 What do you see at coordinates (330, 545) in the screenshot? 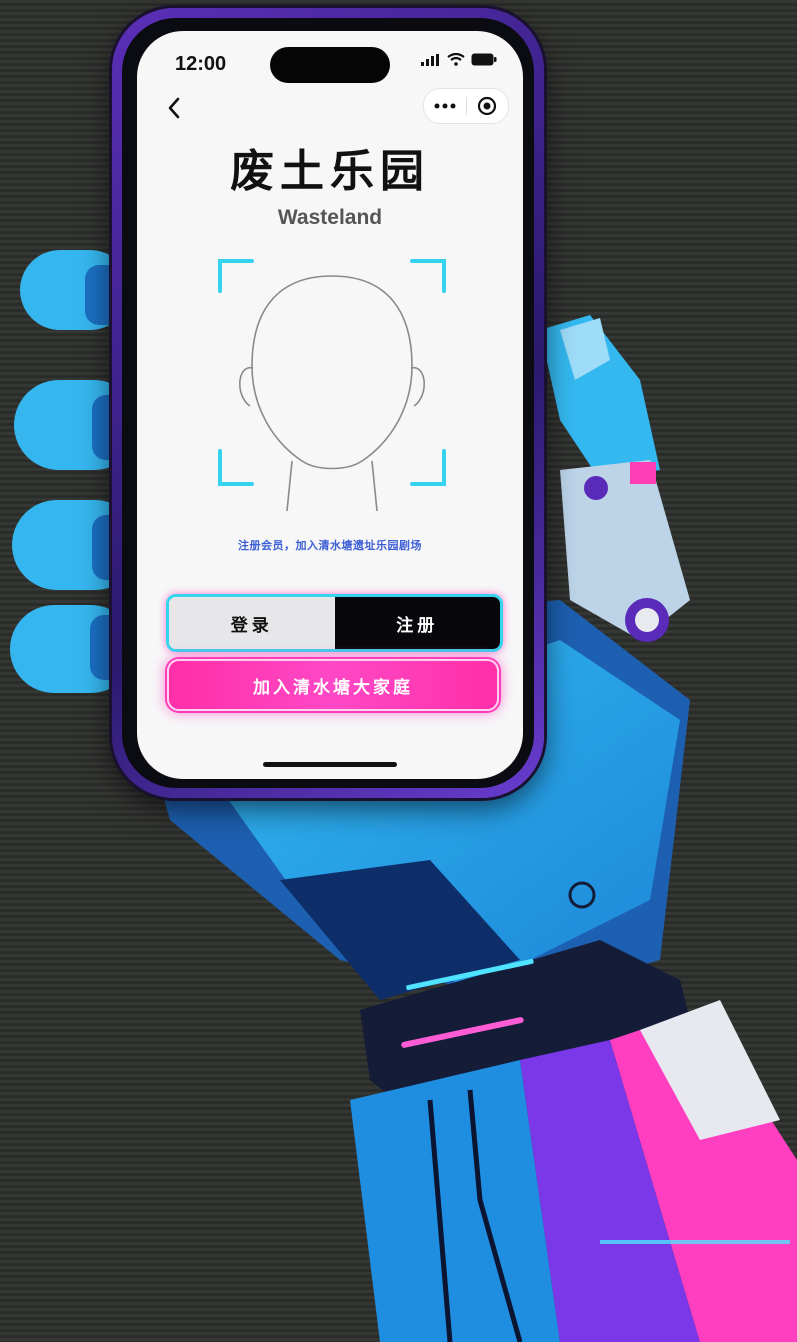
I see `register-hint-text: 注册会员，加入清水塘遗址乐园剧场` at bounding box center [330, 545].